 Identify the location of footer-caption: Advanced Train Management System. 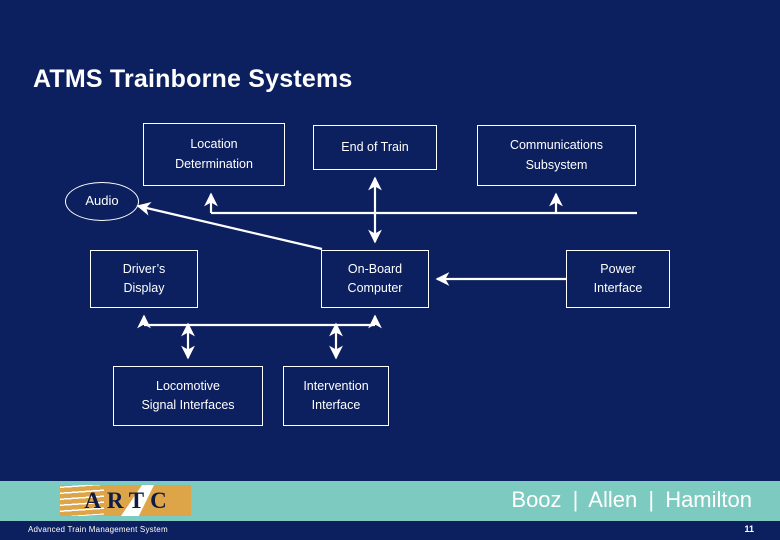
(98, 529).